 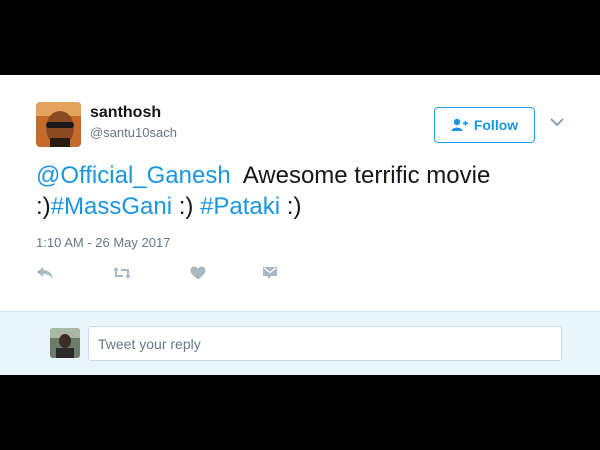 What do you see at coordinates (133, 175) in the screenshot?
I see `mention-link: @Official_Ganesh` at bounding box center [133, 175].